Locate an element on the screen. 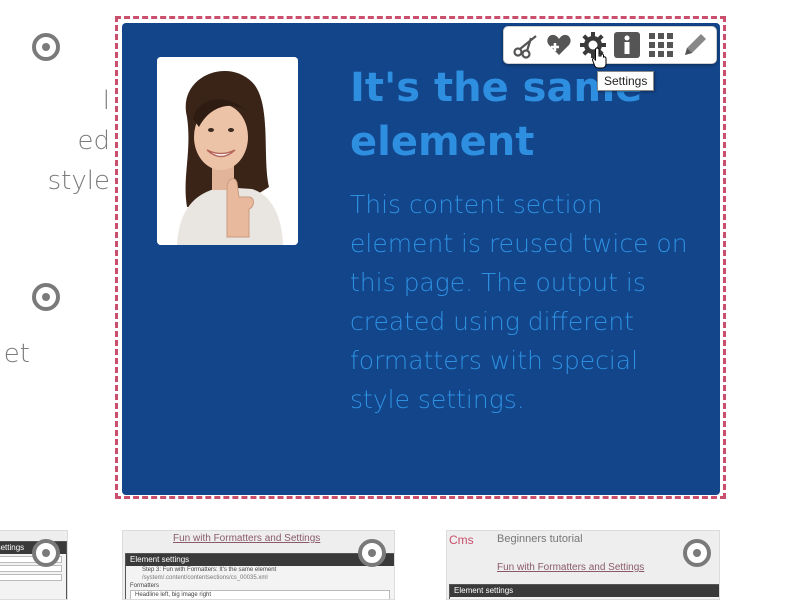  left-text-line: style is located at coordinates (78, 181).